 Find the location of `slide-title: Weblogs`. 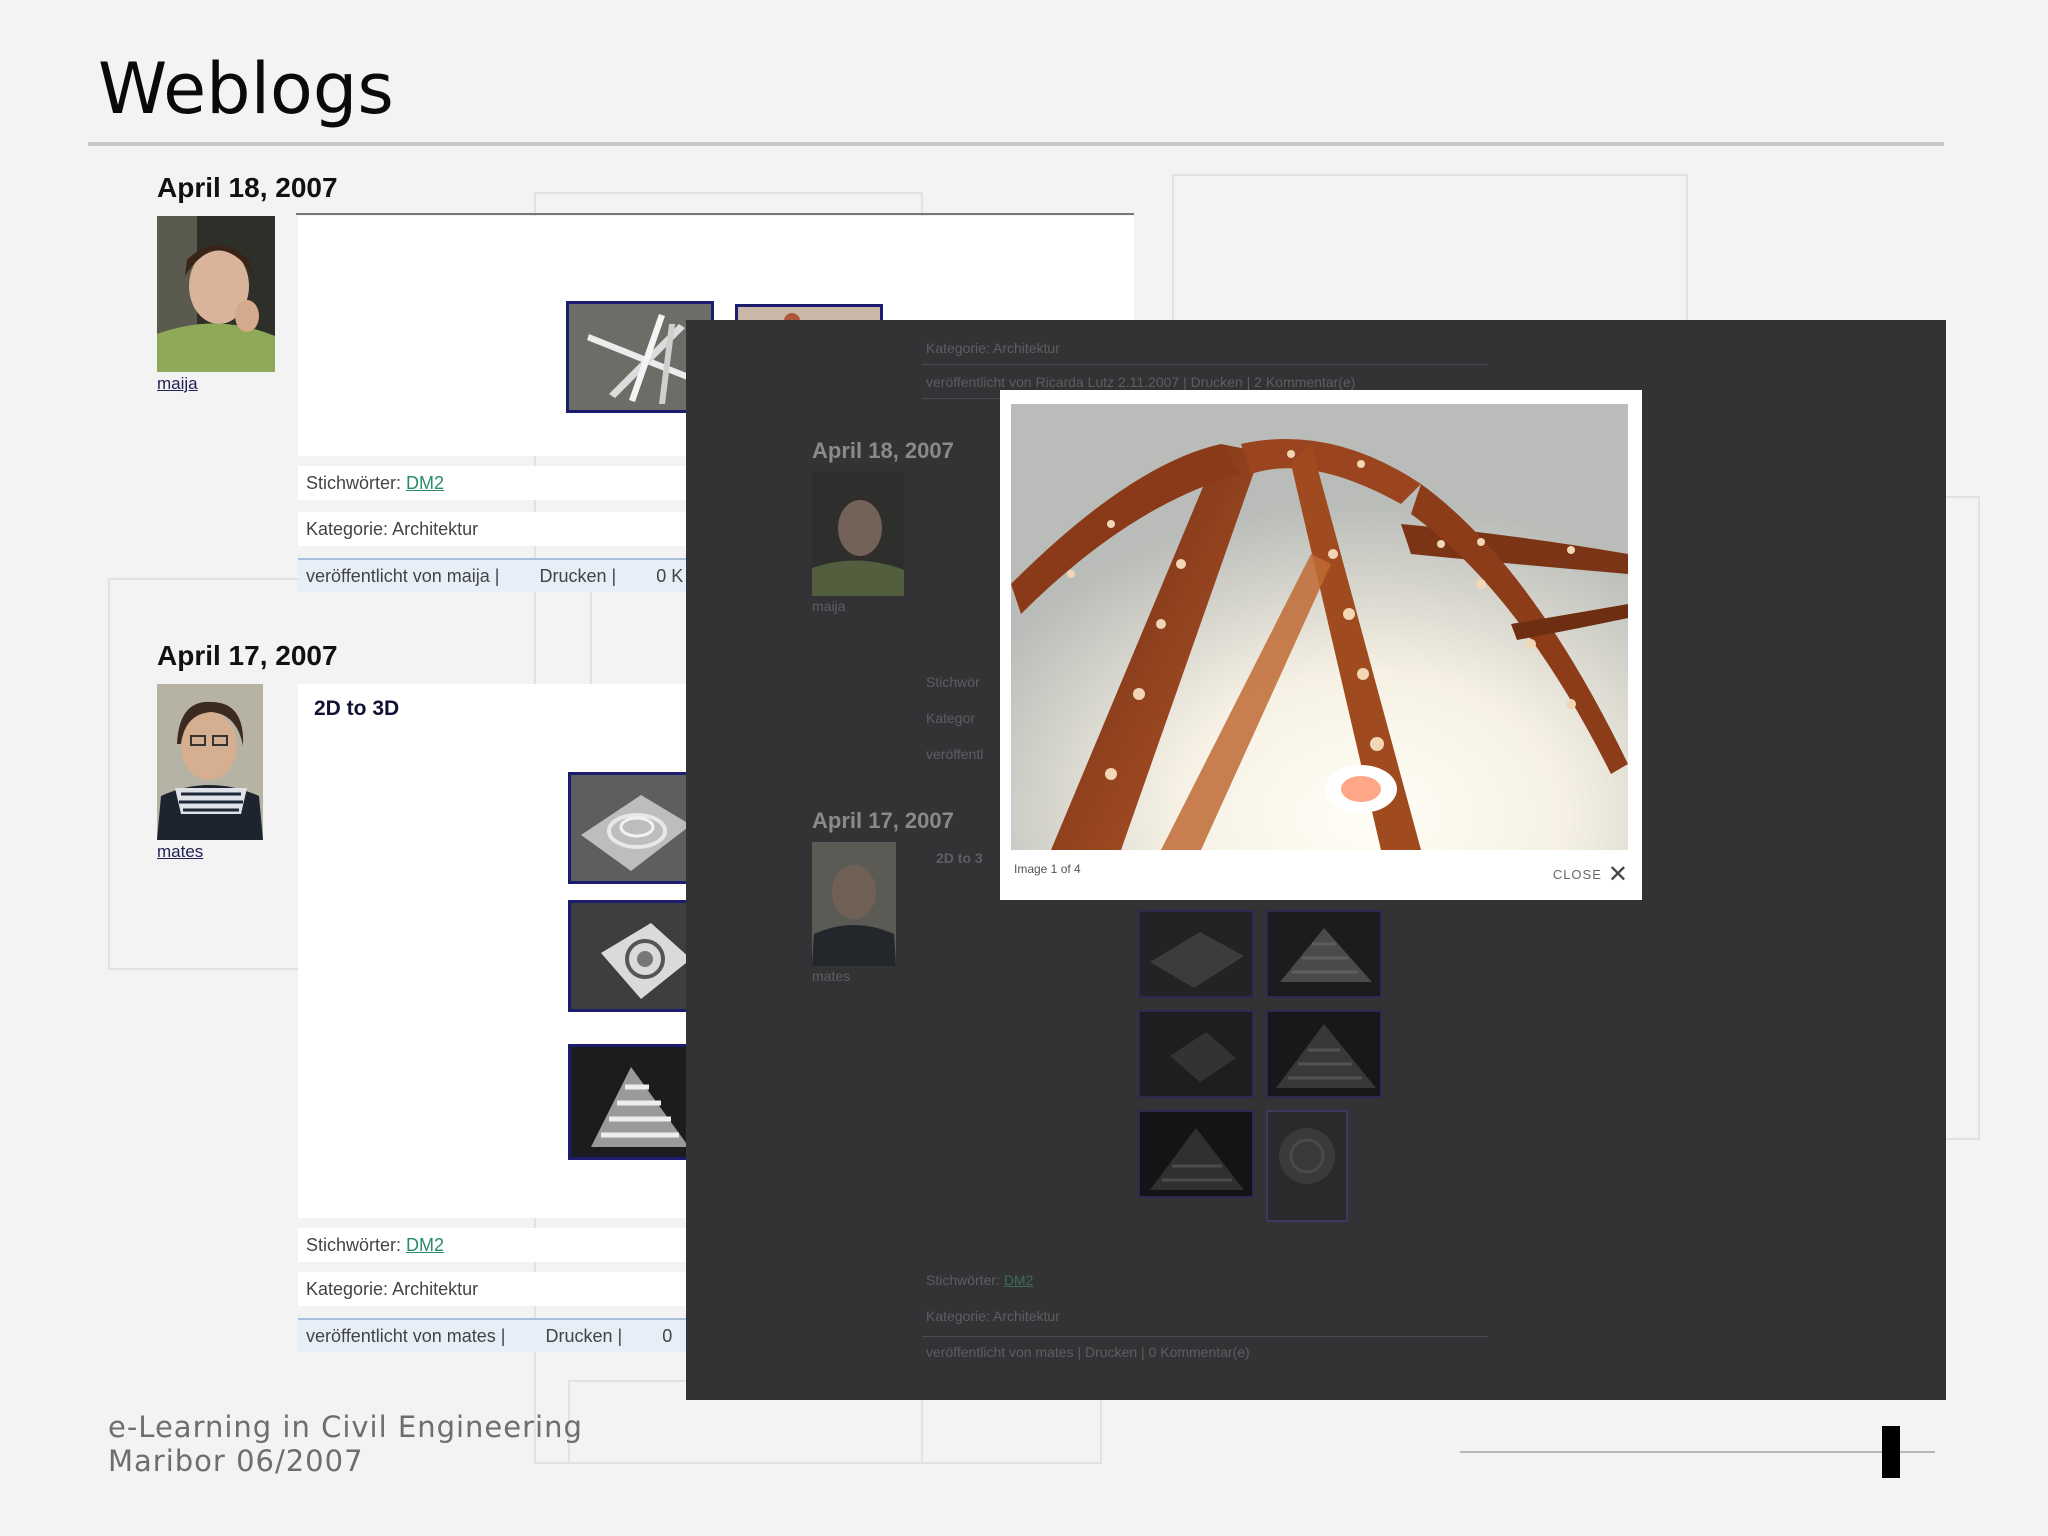

slide-title: Weblogs is located at coordinates (246, 89).